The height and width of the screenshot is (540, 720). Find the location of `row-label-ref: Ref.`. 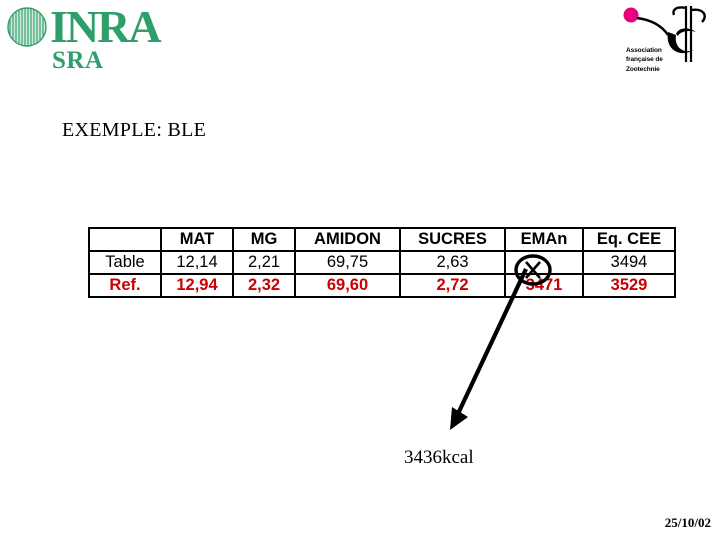

row-label-ref: Ref. is located at coordinates (125, 285).